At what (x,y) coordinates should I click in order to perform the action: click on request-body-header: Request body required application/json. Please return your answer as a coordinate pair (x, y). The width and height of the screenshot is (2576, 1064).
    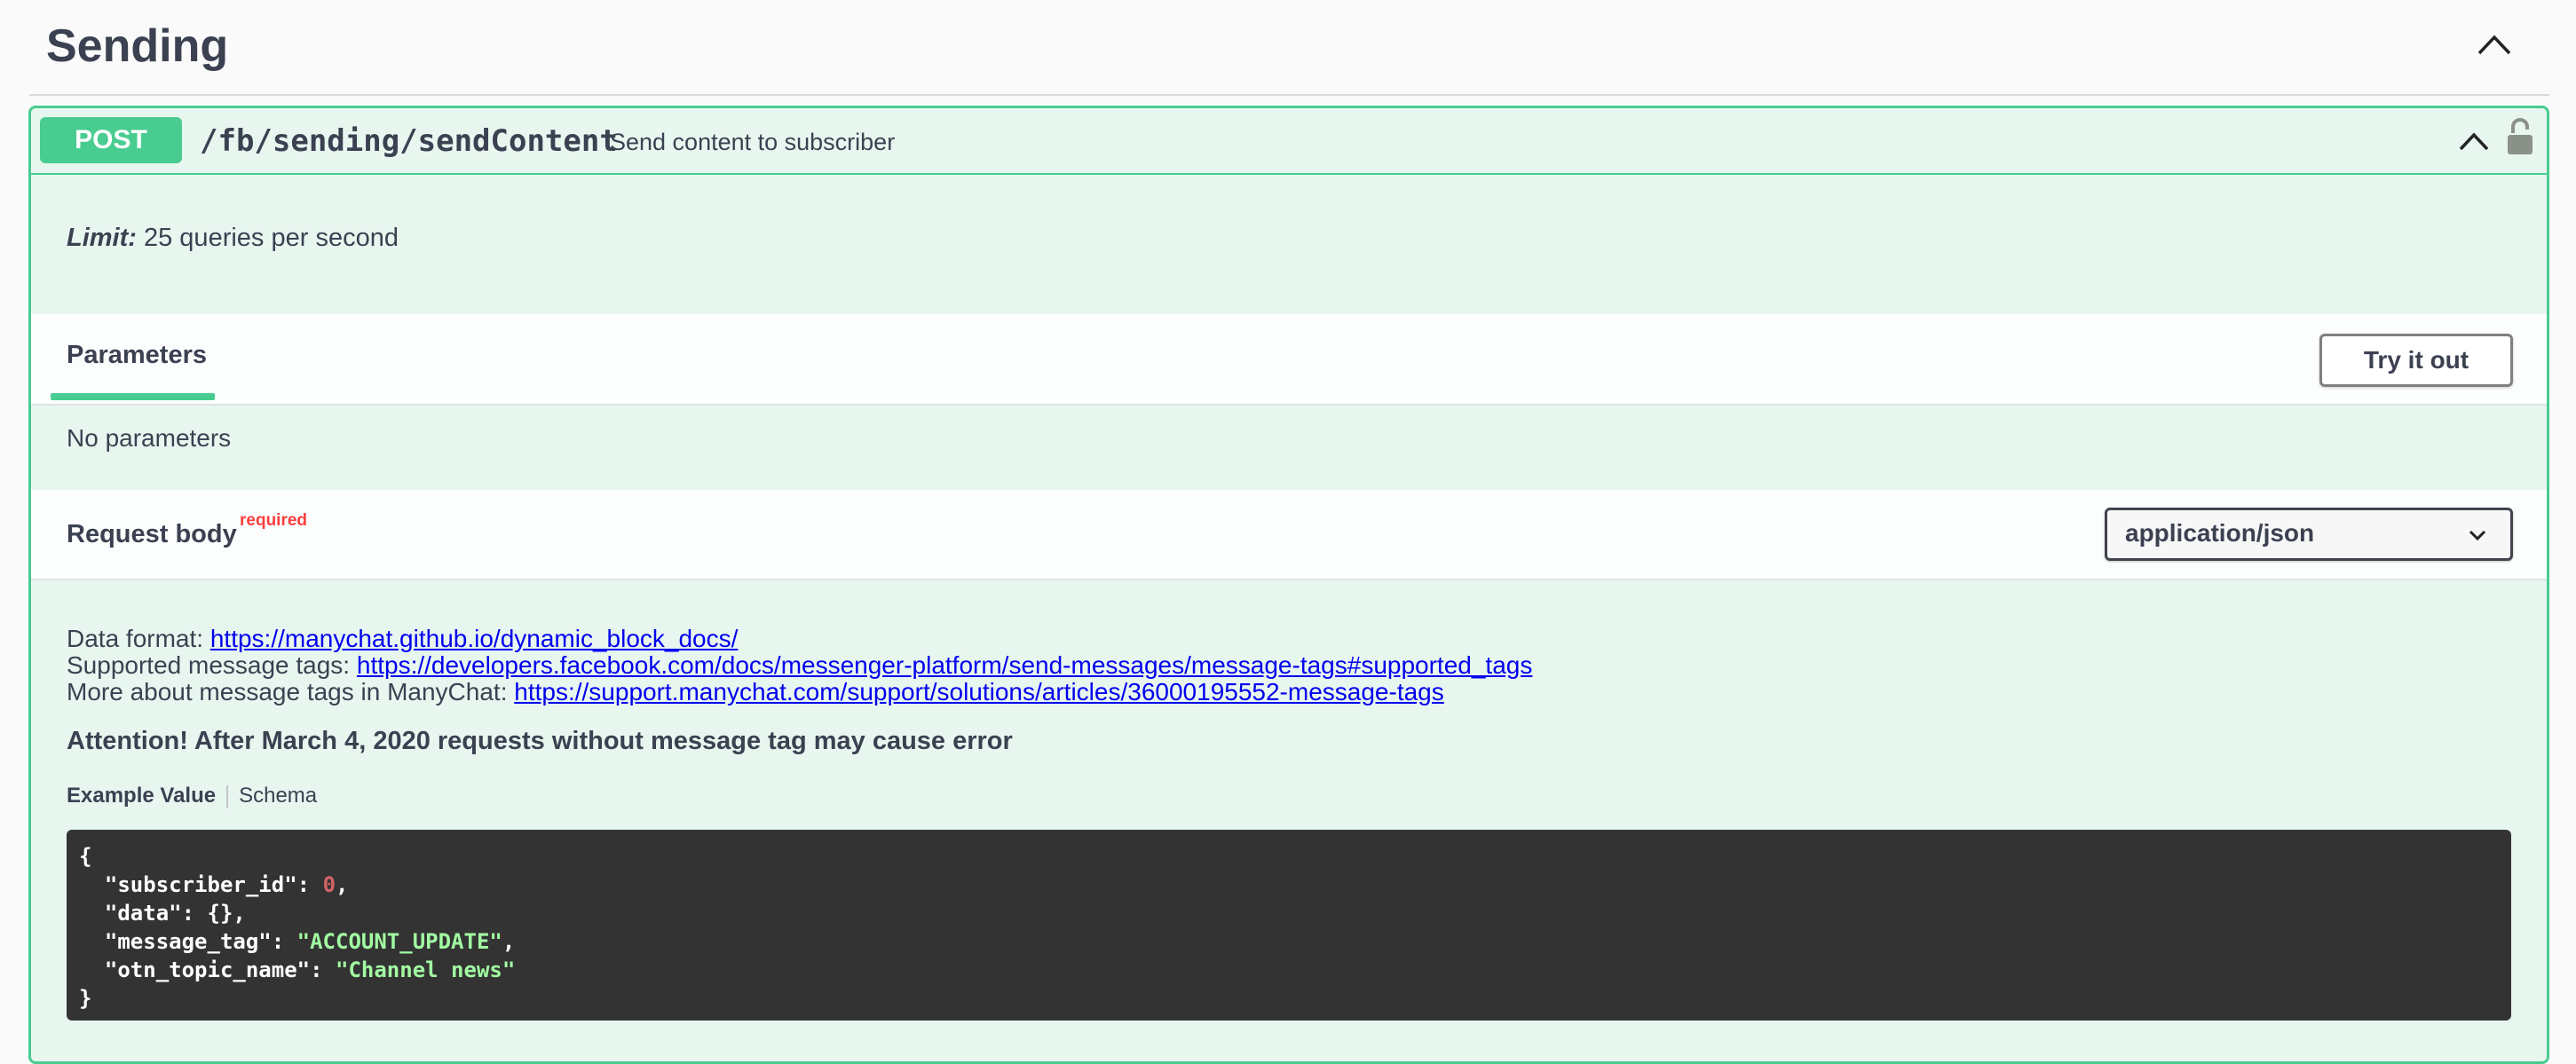
    Looking at the image, I should click on (1289, 535).